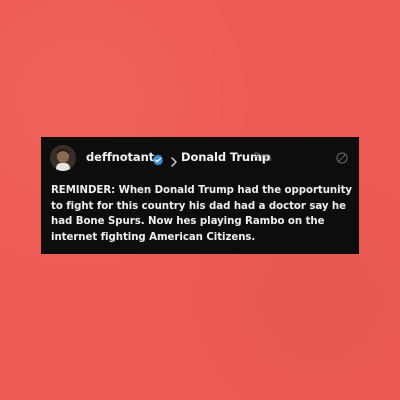  What do you see at coordinates (174, 159) in the screenshot?
I see `chevron-right-icon` at bounding box center [174, 159].